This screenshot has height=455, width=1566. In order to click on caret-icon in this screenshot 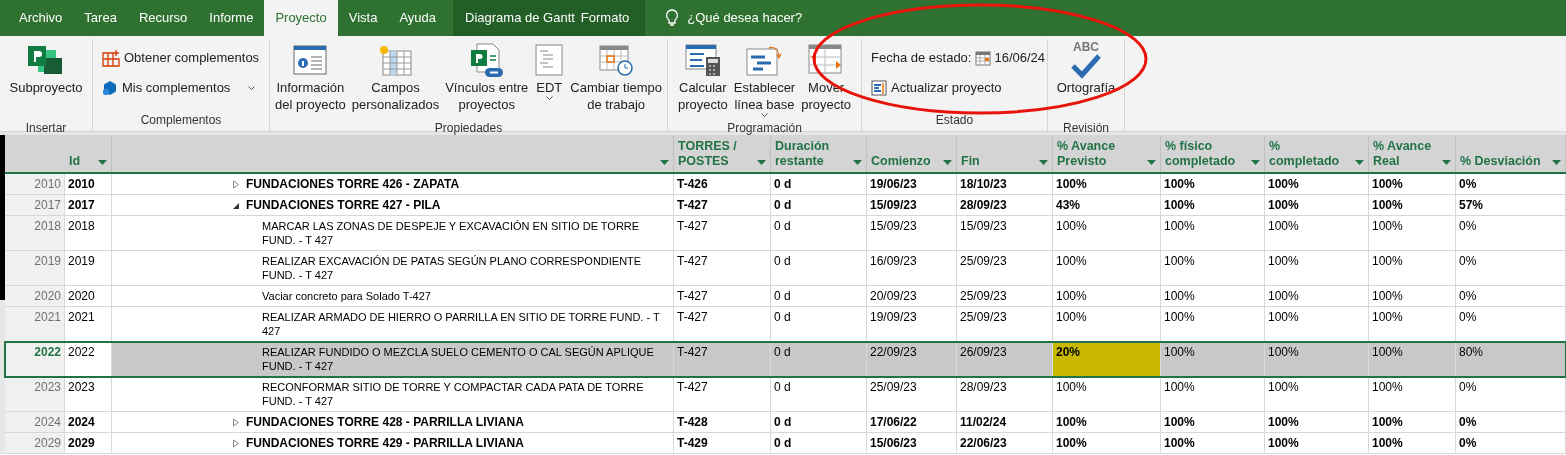, I will do `click(764, 115)`.